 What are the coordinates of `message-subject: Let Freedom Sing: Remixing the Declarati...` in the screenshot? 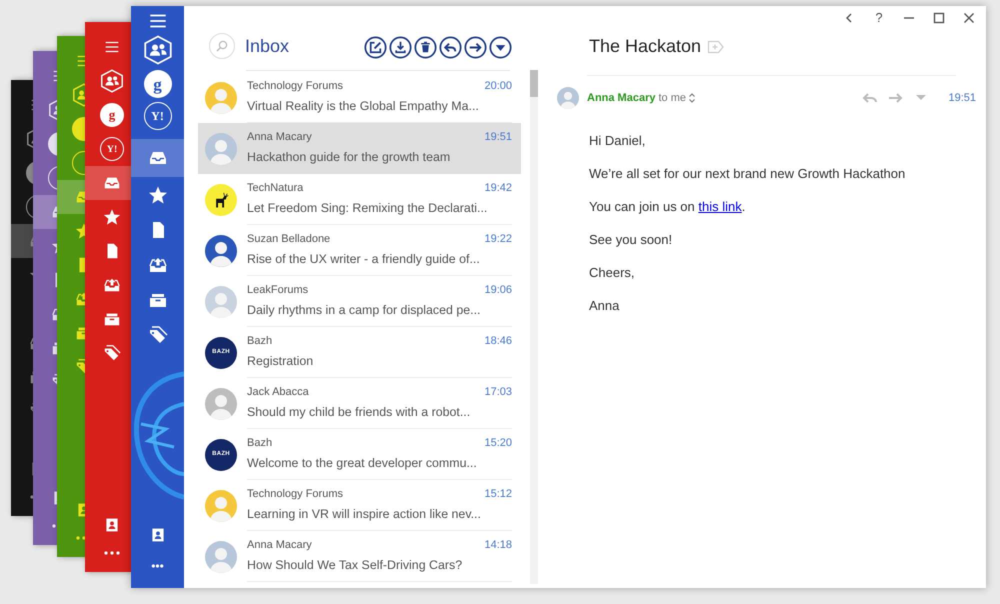 It's located at (367, 208).